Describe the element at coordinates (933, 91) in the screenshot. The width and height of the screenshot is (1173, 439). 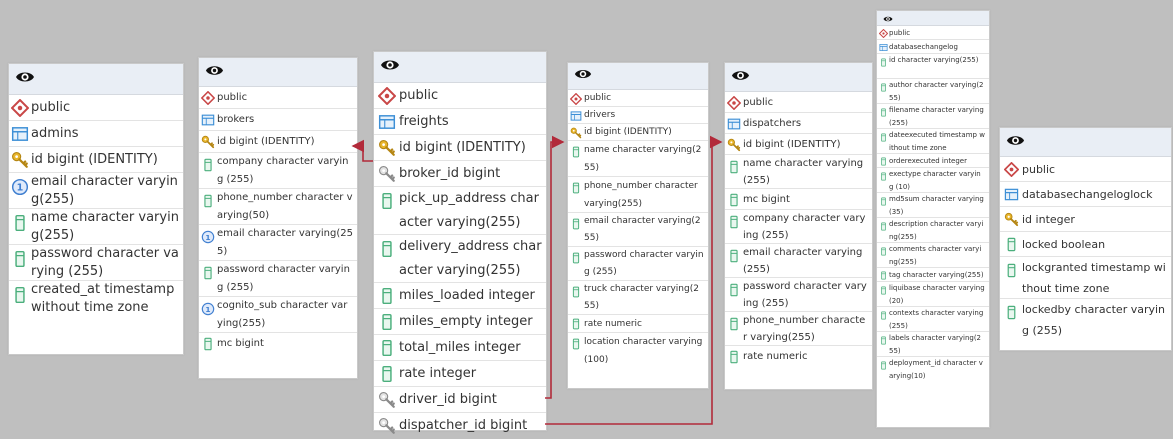
I see `column-row: author character varying(255)` at that location.